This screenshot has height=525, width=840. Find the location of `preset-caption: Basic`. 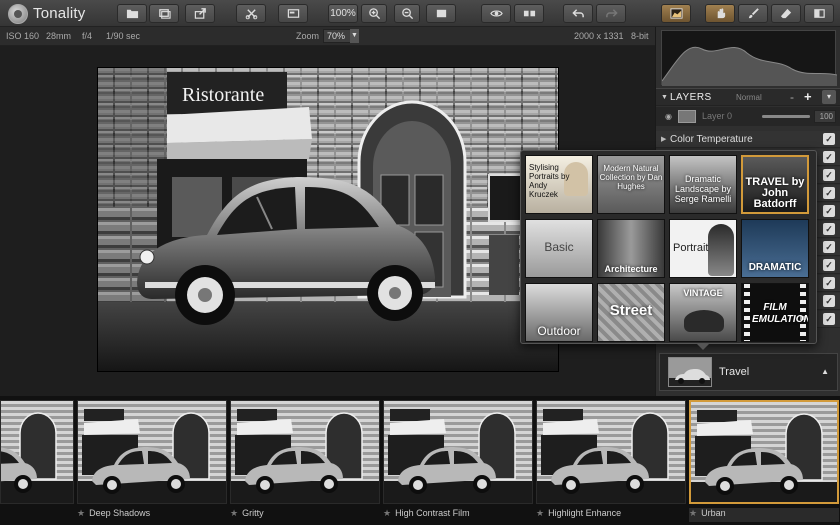

preset-caption: Basic is located at coordinates (559, 247).